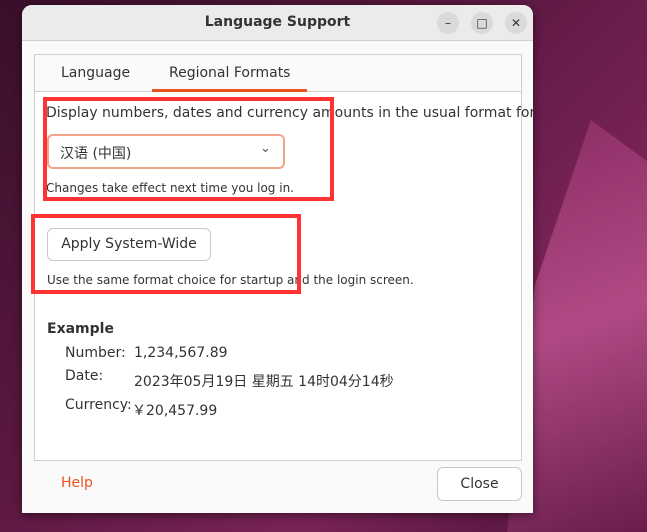 The height and width of the screenshot is (532, 647). What do you see at coordinates (448, 23) in the screenshot?
I see `minimize-icon: –` at bounding box center [448, 23].